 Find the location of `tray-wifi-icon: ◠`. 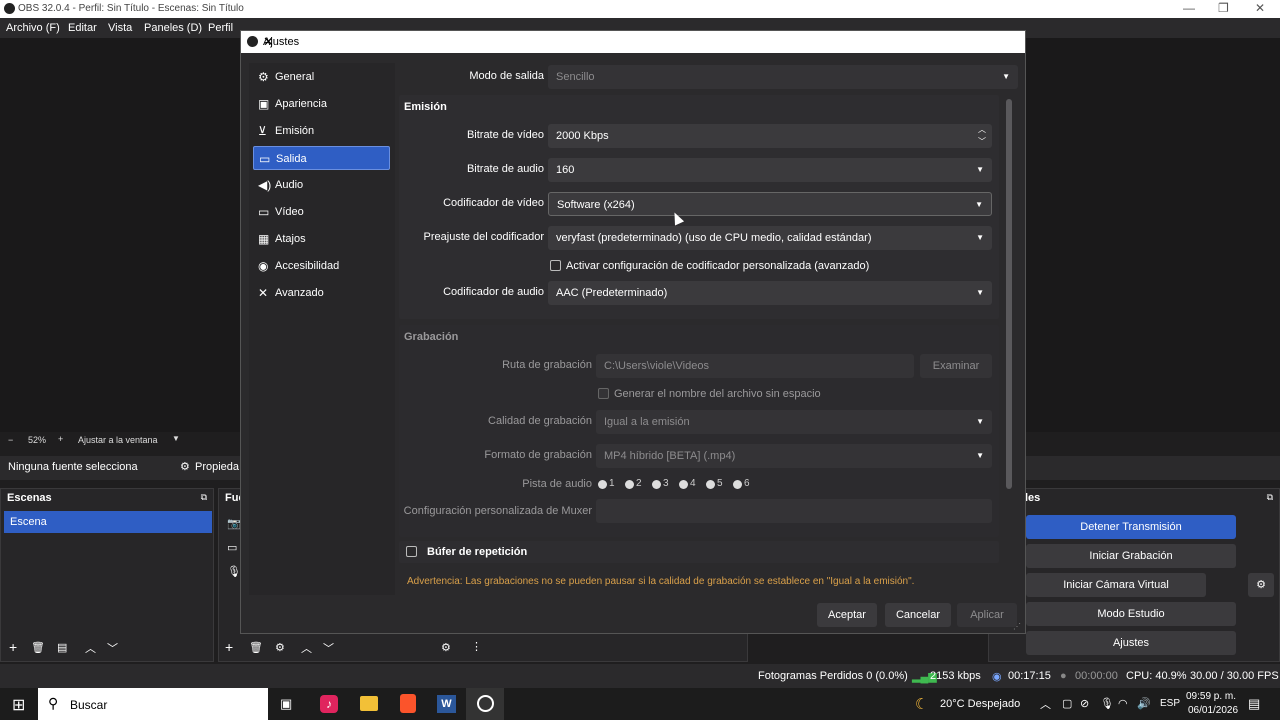

tray-wifi-icon: ◠ is located at coordinates (1123, 703).